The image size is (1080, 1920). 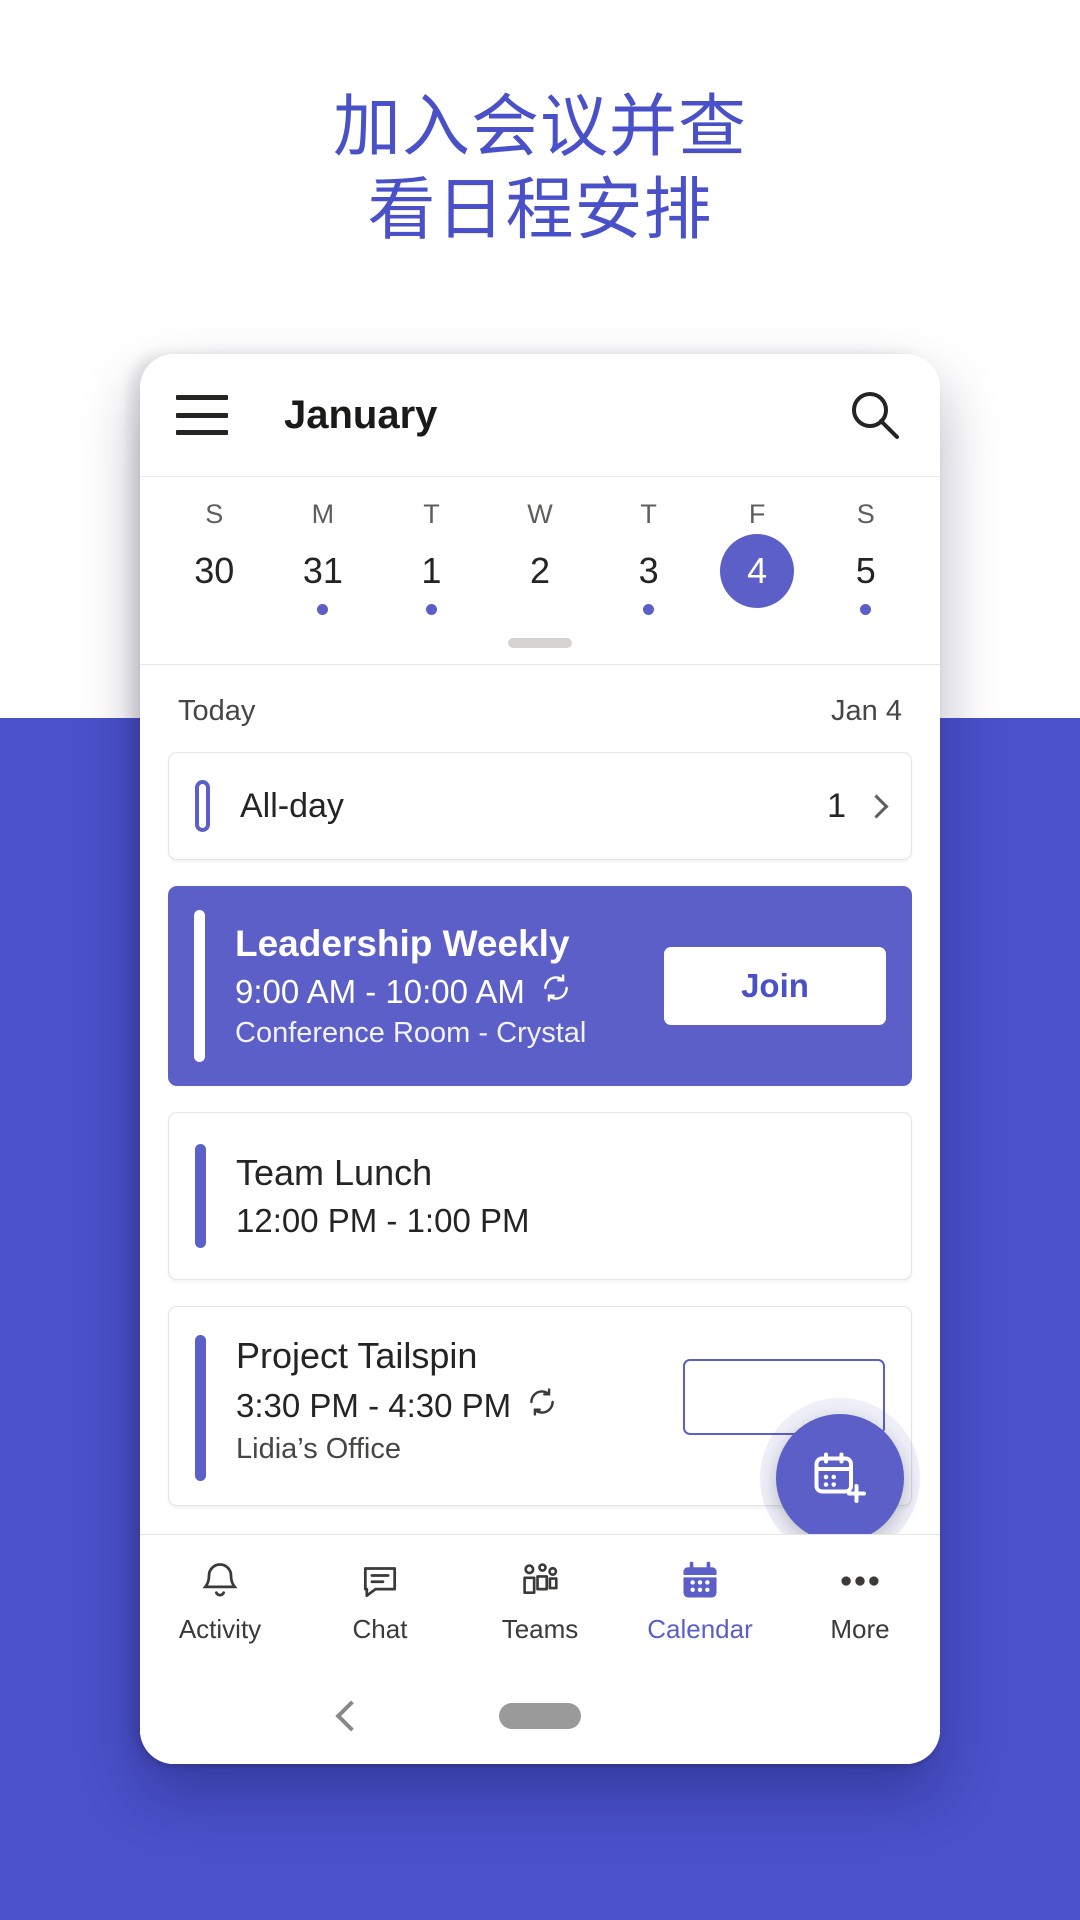 I want to click on nav-item-chat: Chat, so click(x=380, y=1601).